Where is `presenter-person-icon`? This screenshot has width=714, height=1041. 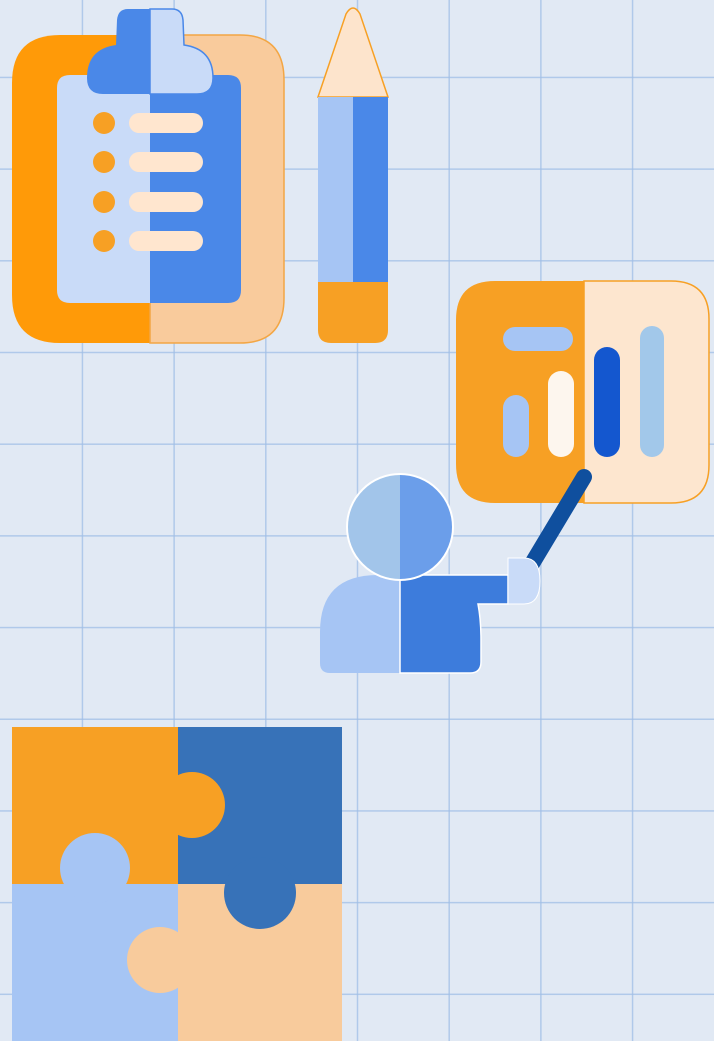 presenter-person-icon is located at coordinates (456, 571).